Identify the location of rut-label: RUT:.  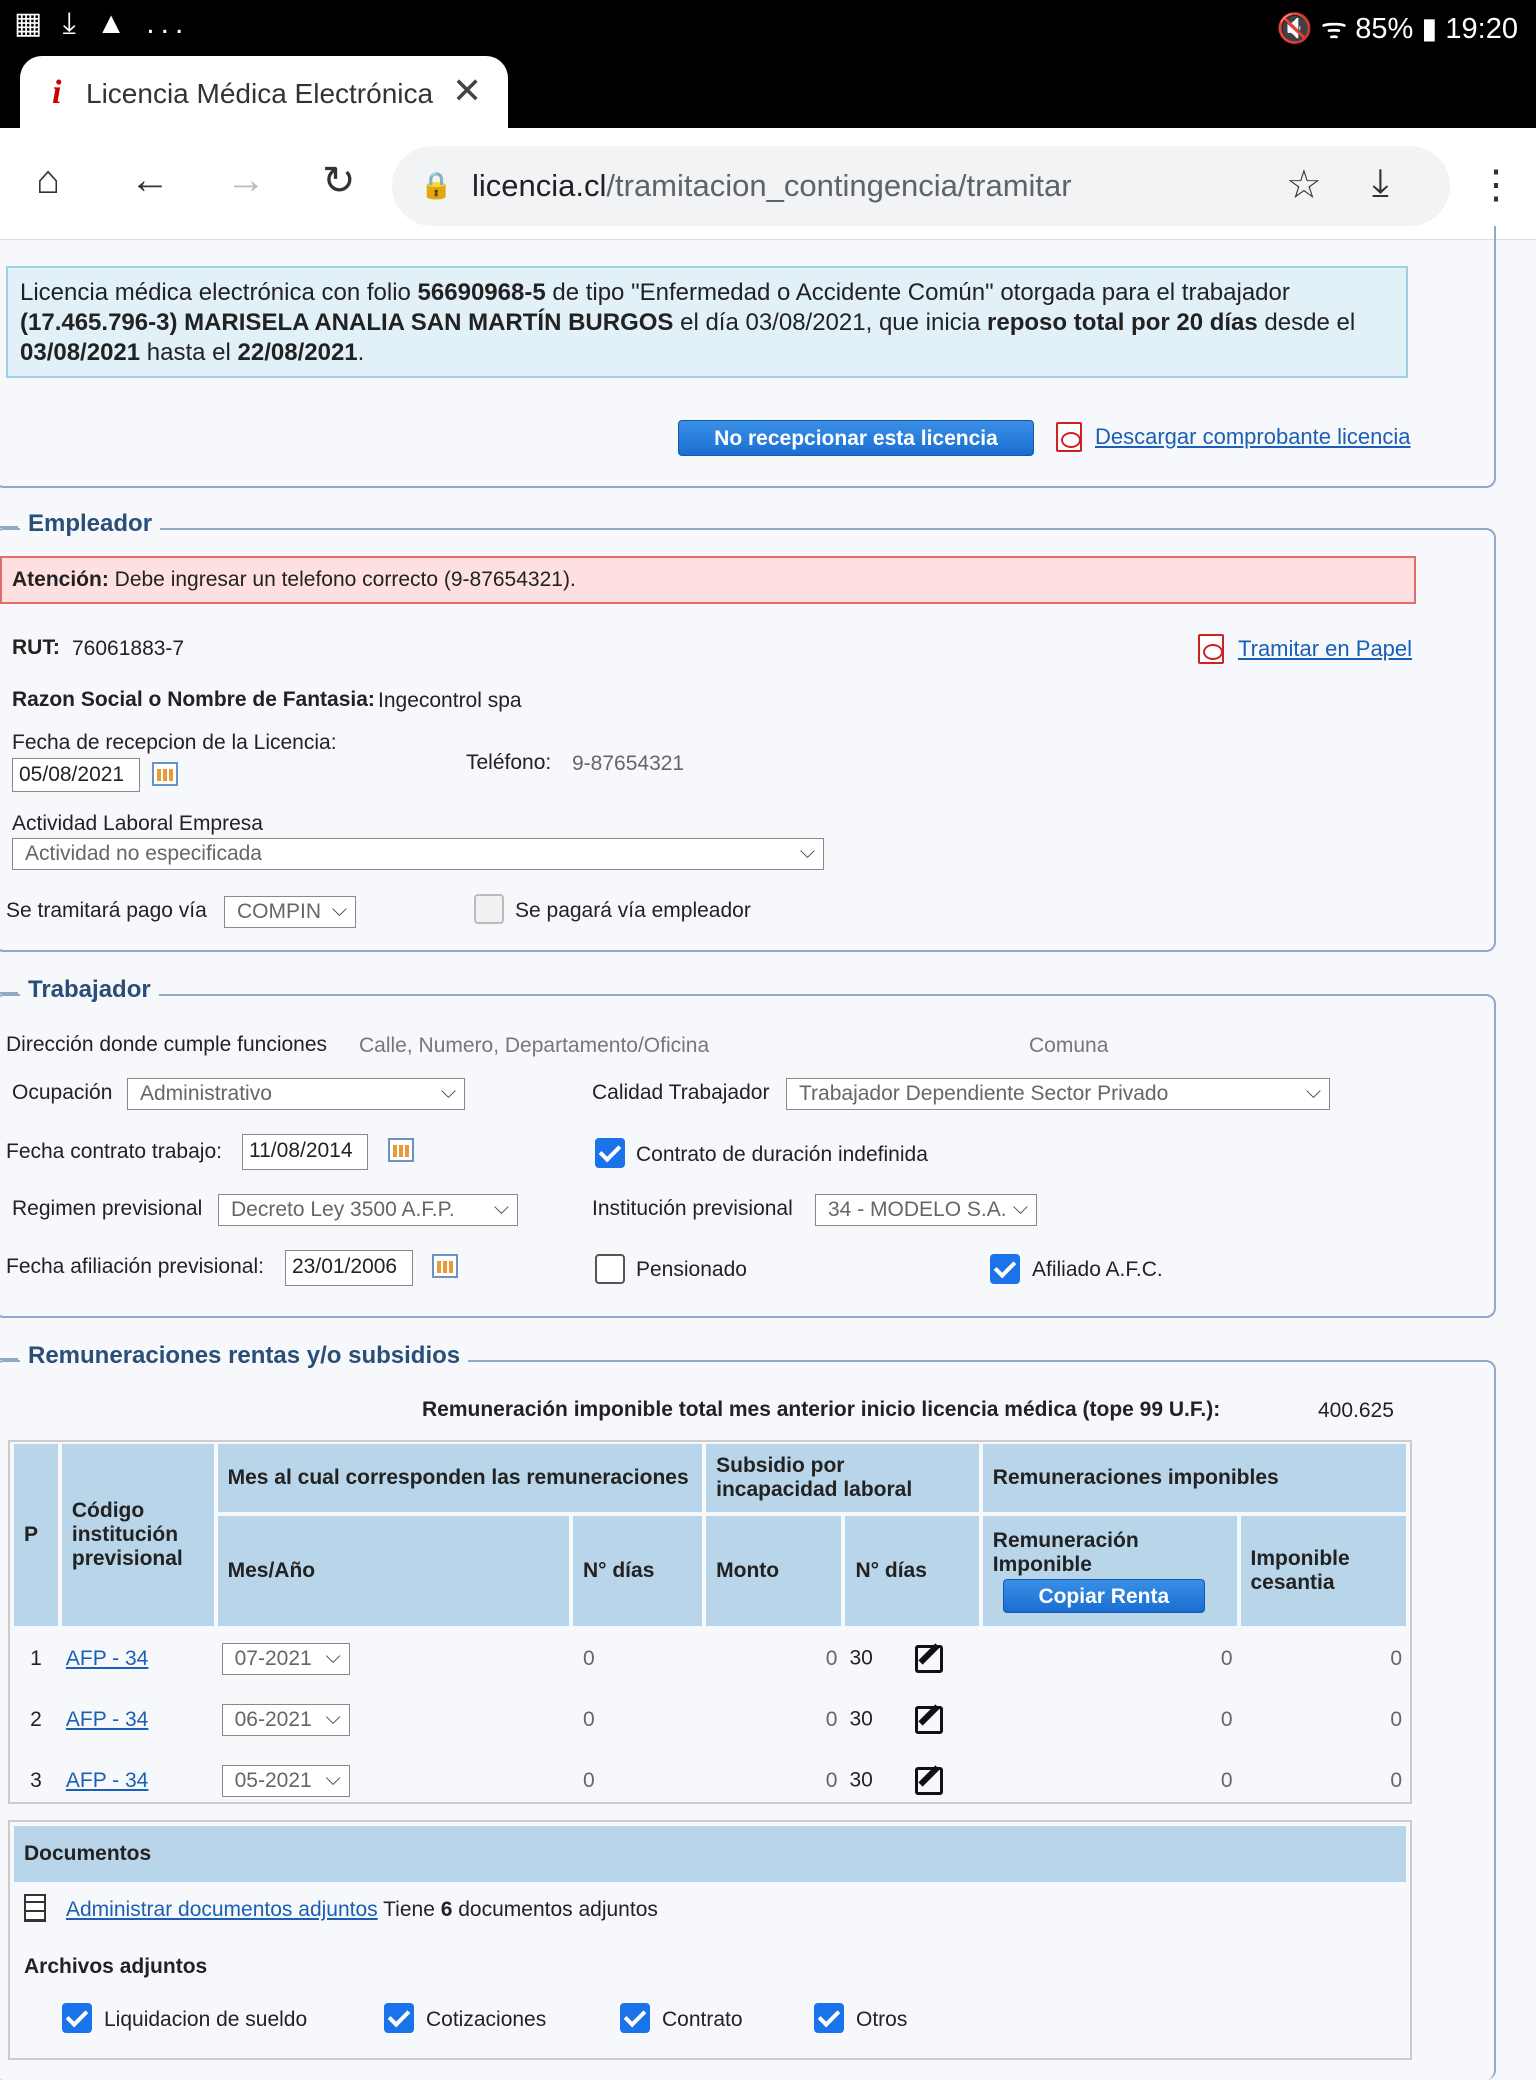
(36, 647).